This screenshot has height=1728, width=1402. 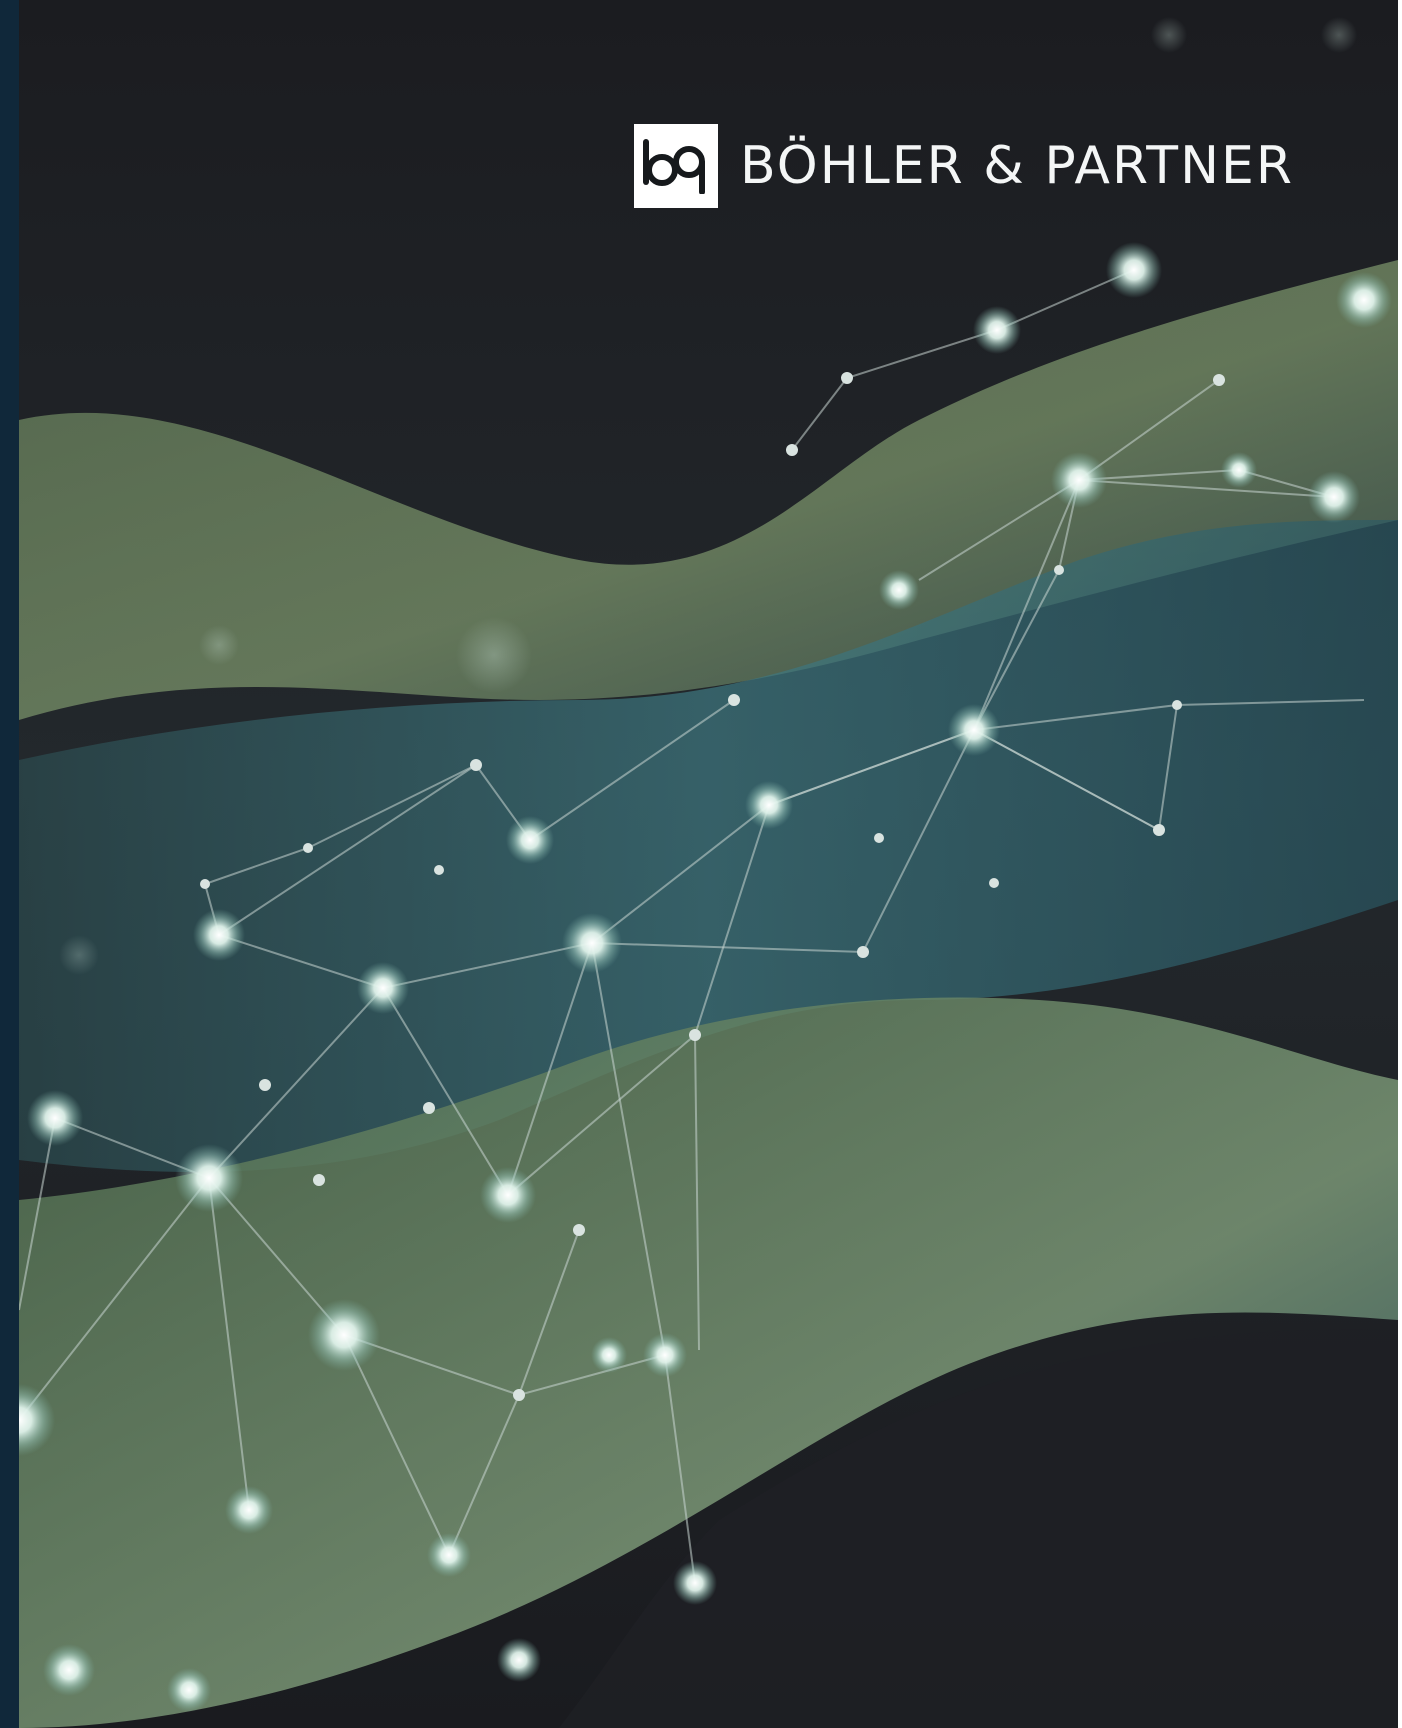 I want to click on left-edge-strip, so click(x=9, y=864).